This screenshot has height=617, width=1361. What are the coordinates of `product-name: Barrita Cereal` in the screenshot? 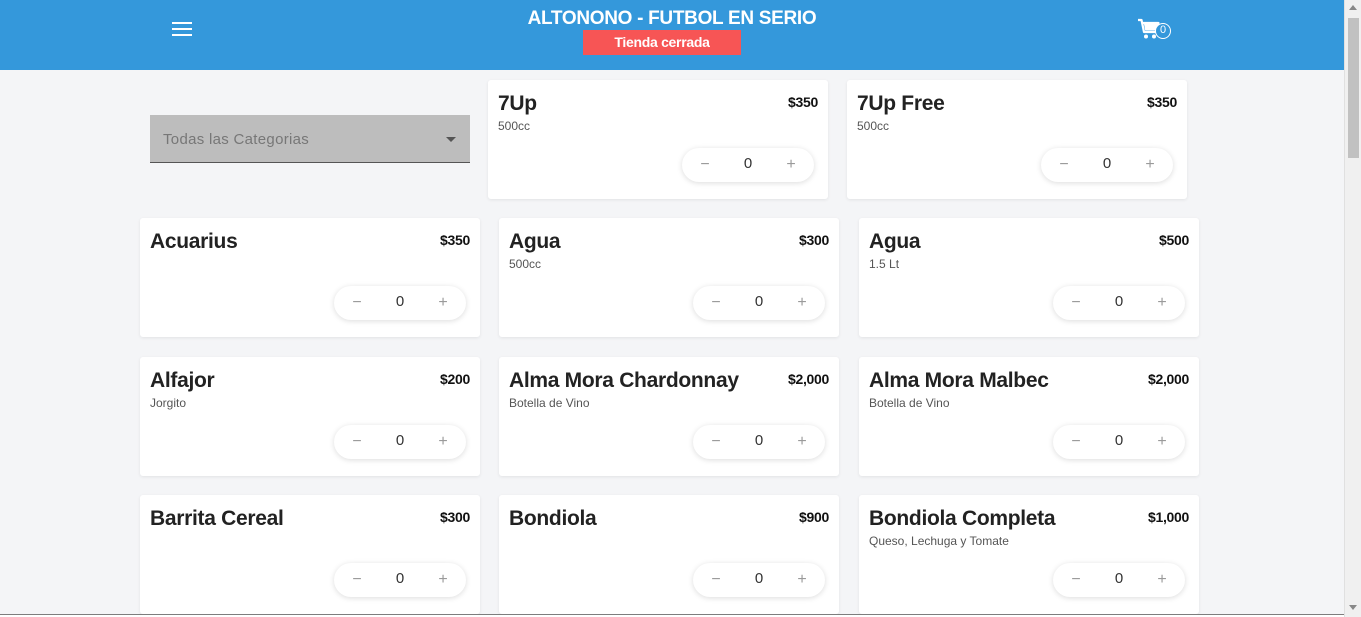 It's located at (217, 518).